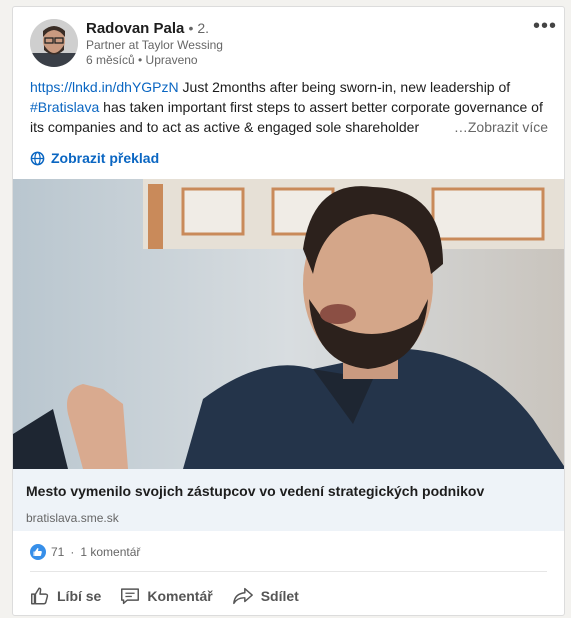 This screenshot has height=618, width=571. What do you see at coordinates (110, 552) in the screenshot?
I see `comment-count: 1 komentář` at bounding box center [110, 552].